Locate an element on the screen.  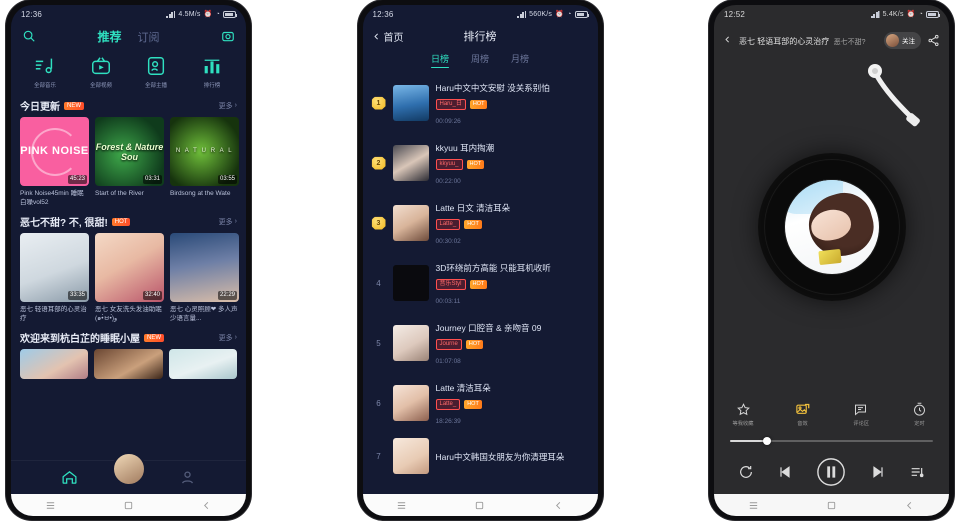
playlist-icon is located at coordinates (917, 472).